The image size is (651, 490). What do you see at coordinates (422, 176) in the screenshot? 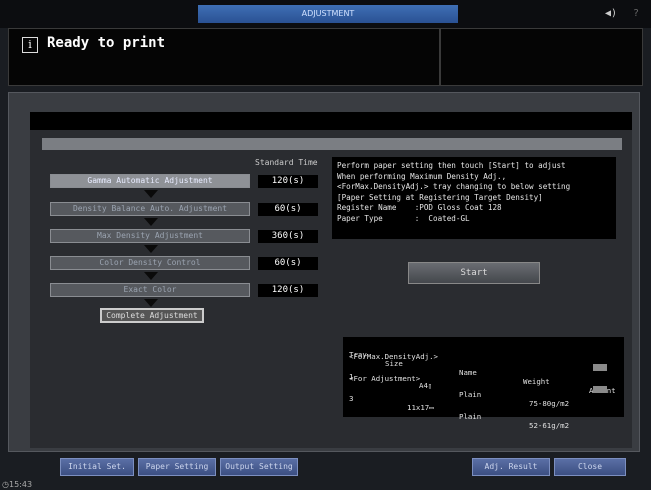
I see `instruction-line: When performing Maximum Density Adj.,` at bounding box center [422, 176].